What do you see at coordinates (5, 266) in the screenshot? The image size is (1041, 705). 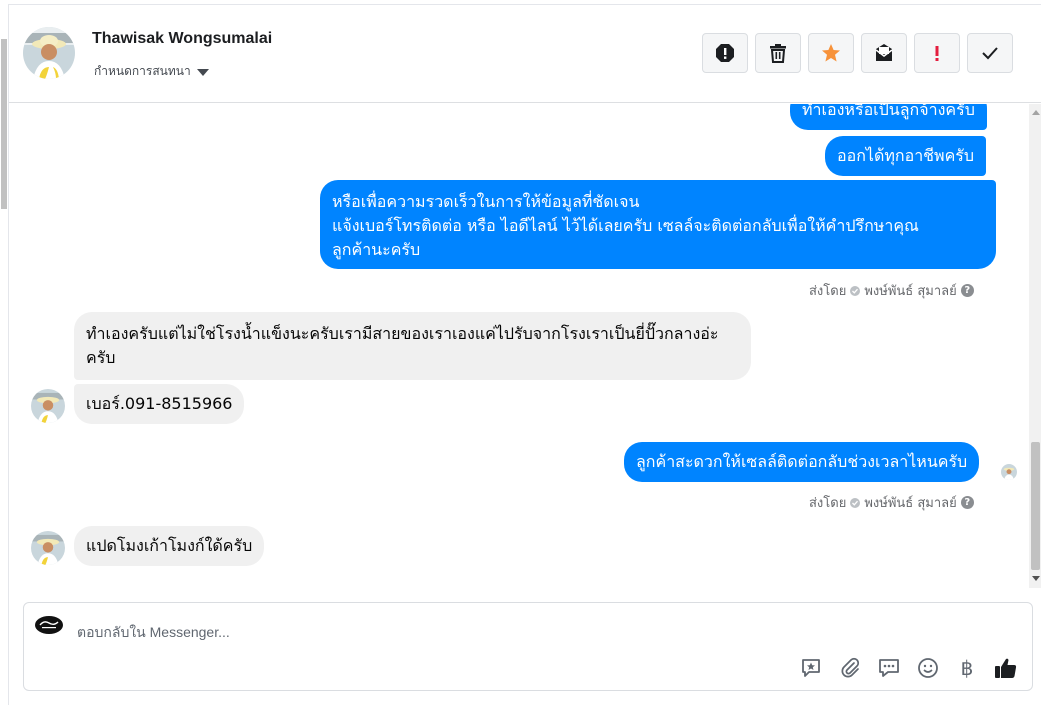 I see `outer-scrollbar` at bounding box center [5, 266].